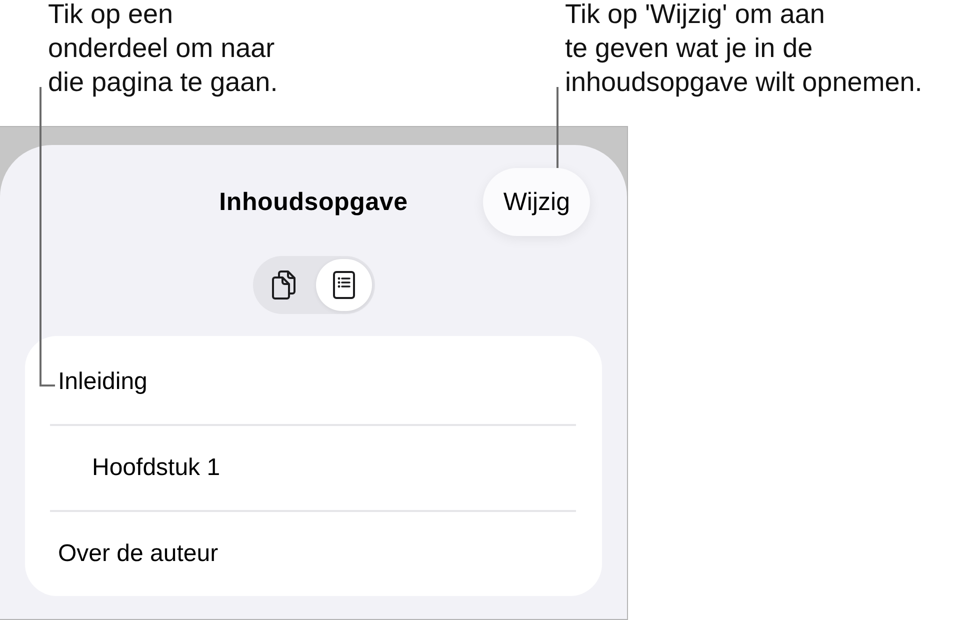 The width and height of the screenshot is (955, 620). Describe the element at coordinates (283, 285) in the screenshot. I see `two-pages-icon` at that location.